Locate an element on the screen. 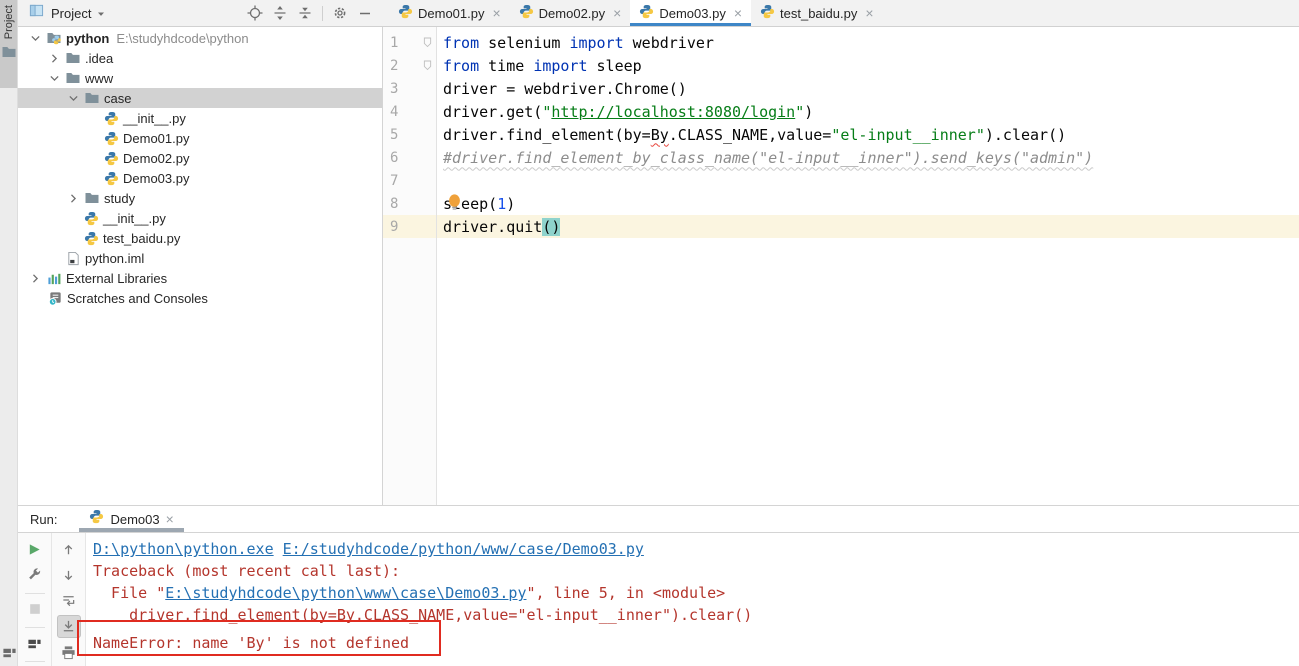 The height and width of the screenshot is (666, 1299). tree-item-test-baidu-py: test_baidu.py is located at coordinates (200, 238).